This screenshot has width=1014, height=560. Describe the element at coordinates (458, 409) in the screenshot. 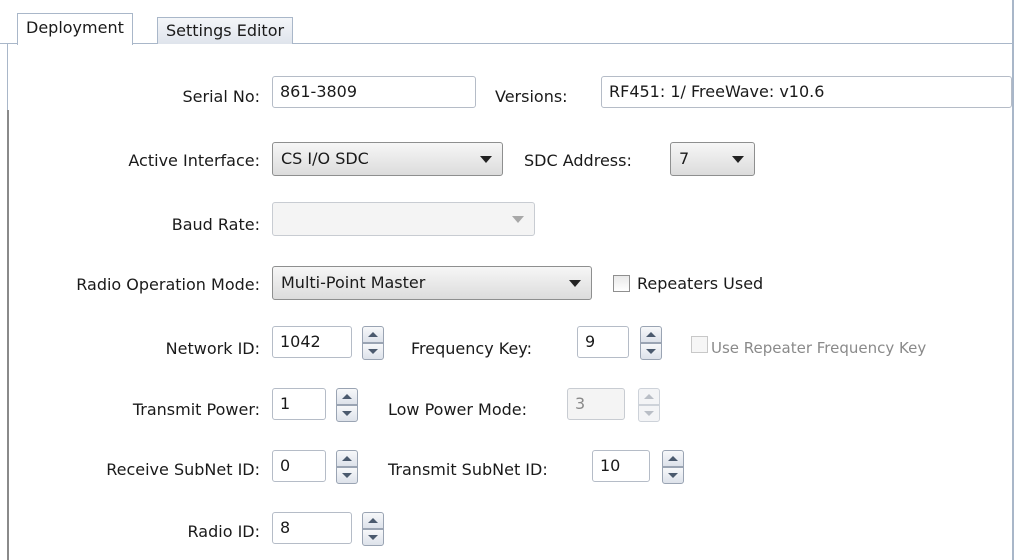

I see `low-power-mode-label: Low Power Mode:` at that location.